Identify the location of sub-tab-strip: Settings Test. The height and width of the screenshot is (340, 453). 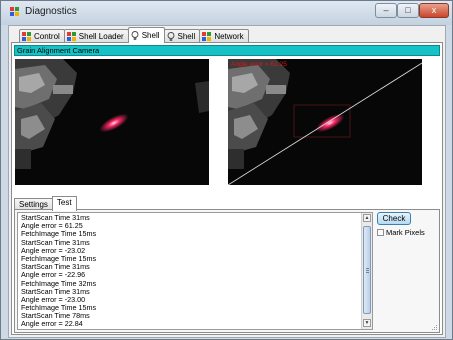
(45, 203).